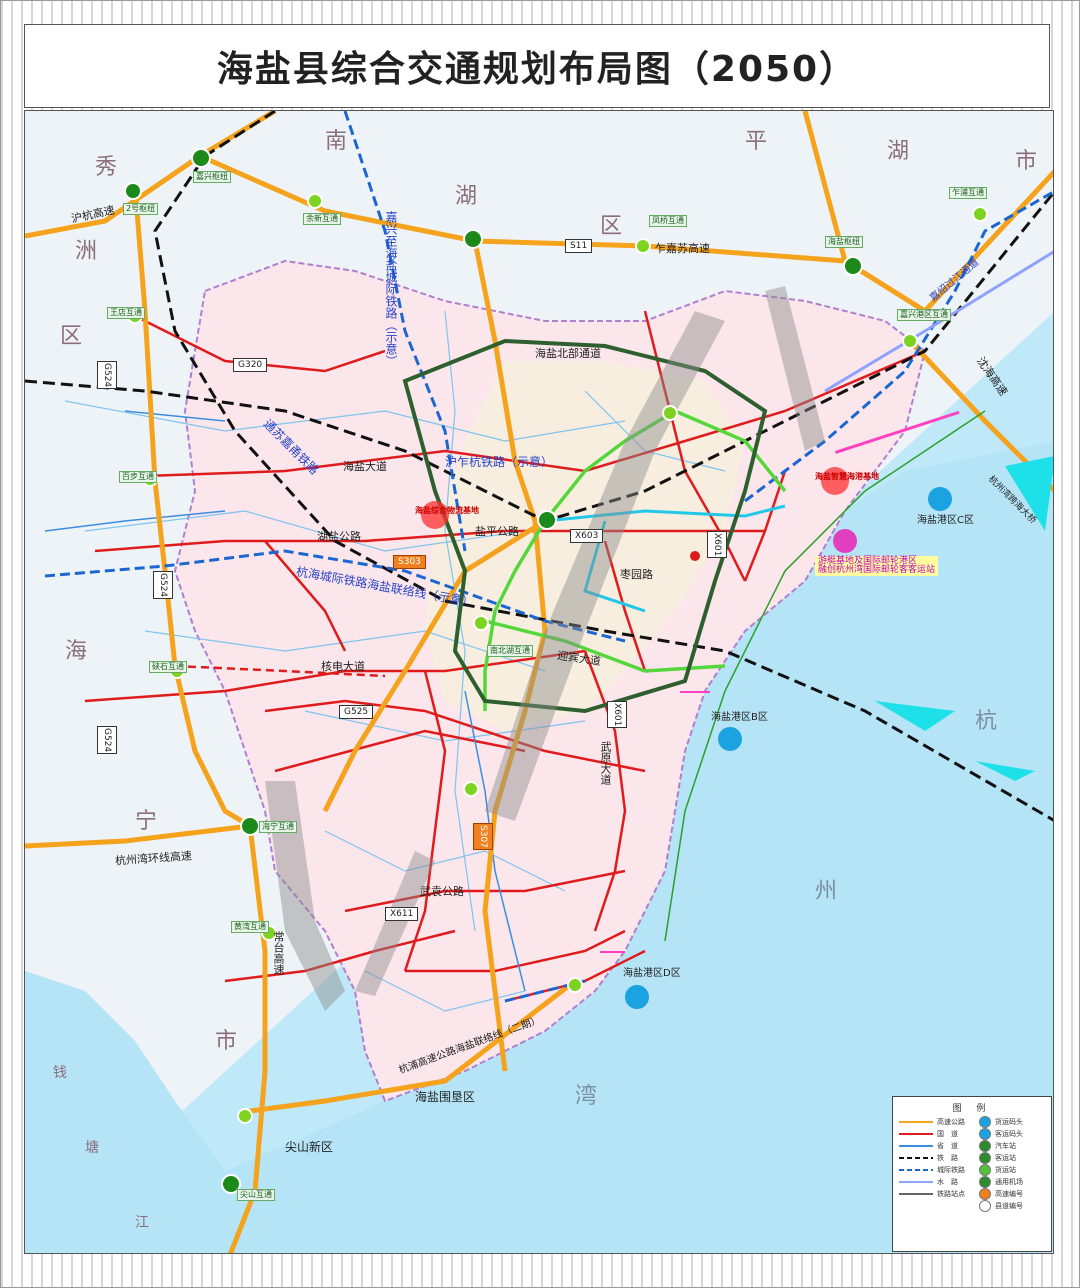  I want to click on legend-row: 高速公路 货运码头, so click(972, 1122).